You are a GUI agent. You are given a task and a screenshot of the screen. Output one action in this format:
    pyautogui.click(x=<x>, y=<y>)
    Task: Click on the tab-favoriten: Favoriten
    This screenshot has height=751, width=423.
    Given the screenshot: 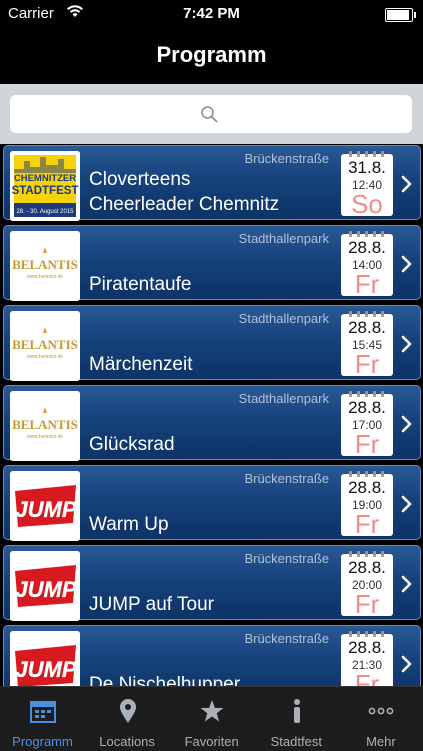 What is the action you would take?
    pyautogui.click(x=211, y=719)
    